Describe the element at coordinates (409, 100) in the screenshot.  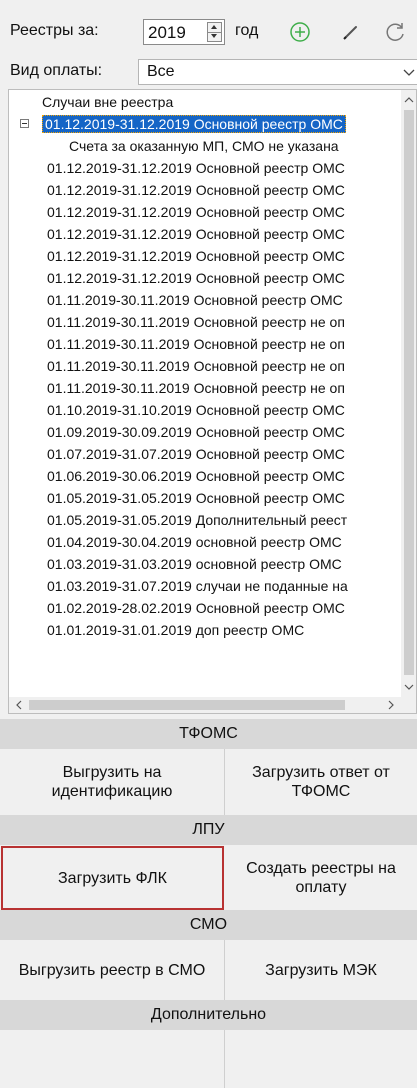
I see `scroll-up-icon` at that location.